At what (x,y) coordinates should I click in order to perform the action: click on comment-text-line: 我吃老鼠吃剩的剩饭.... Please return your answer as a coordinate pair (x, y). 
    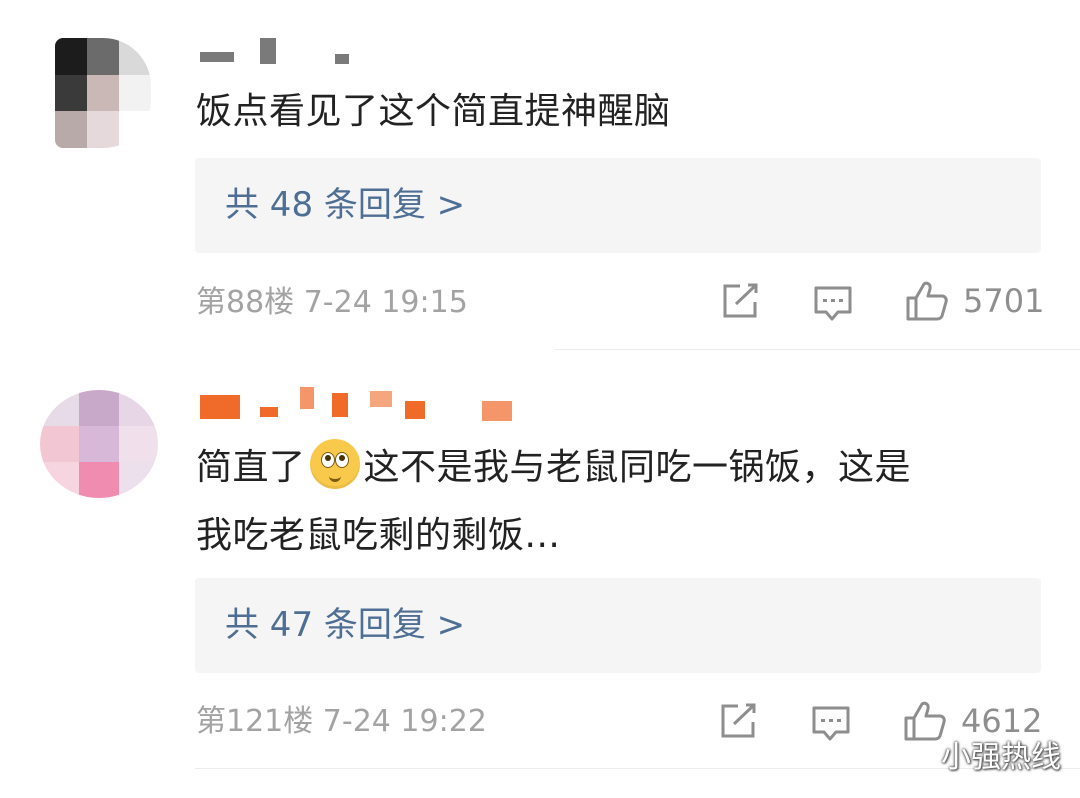
    Looking at the image, I should click on (378, 535).